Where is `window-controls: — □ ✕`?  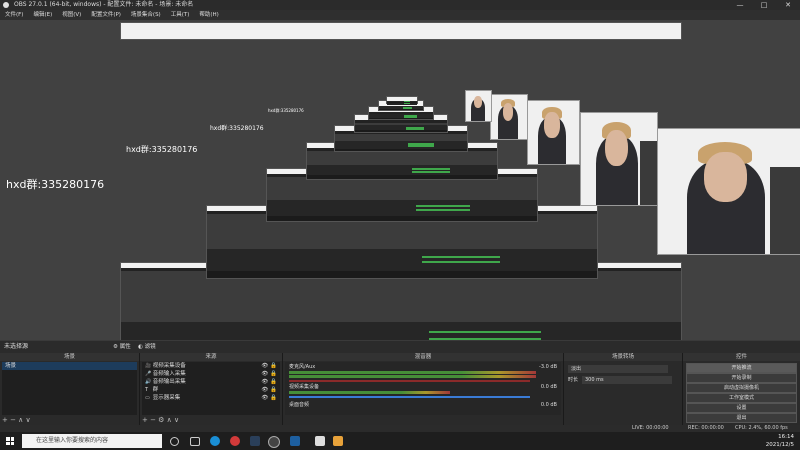 window-controls: — □ ✕ is located at coordinates (764, 5).